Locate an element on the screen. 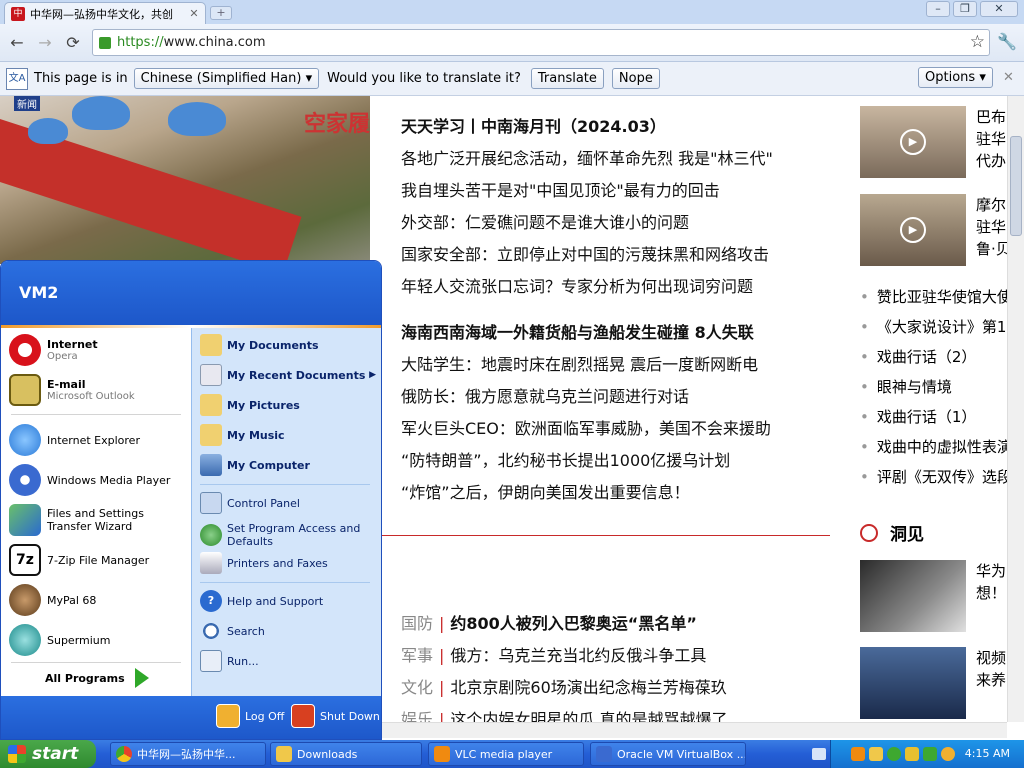  all-programs-button: All Programs is located at coordinates (97, 678).